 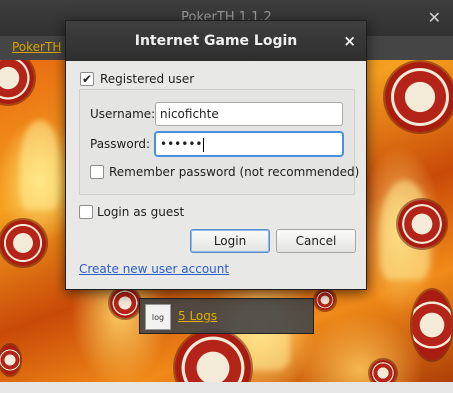 What do you see at coordinates (154, 269) in the screenshot?
I see `create-account-link: Create new user account` at bounding box center [154, 269].